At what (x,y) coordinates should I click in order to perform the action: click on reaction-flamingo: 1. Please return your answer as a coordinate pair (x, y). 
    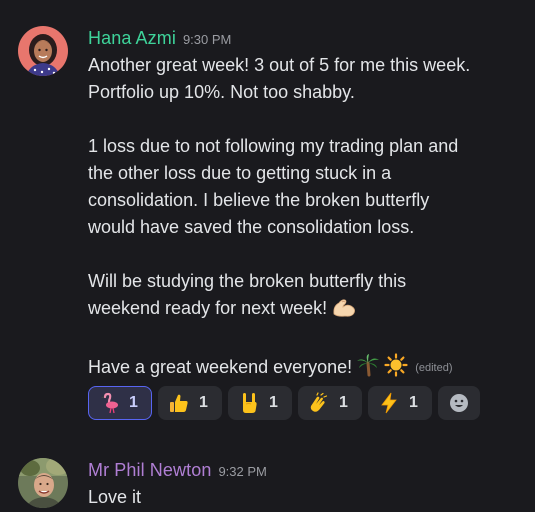
    Looking at the image, I should click on (120, 403).